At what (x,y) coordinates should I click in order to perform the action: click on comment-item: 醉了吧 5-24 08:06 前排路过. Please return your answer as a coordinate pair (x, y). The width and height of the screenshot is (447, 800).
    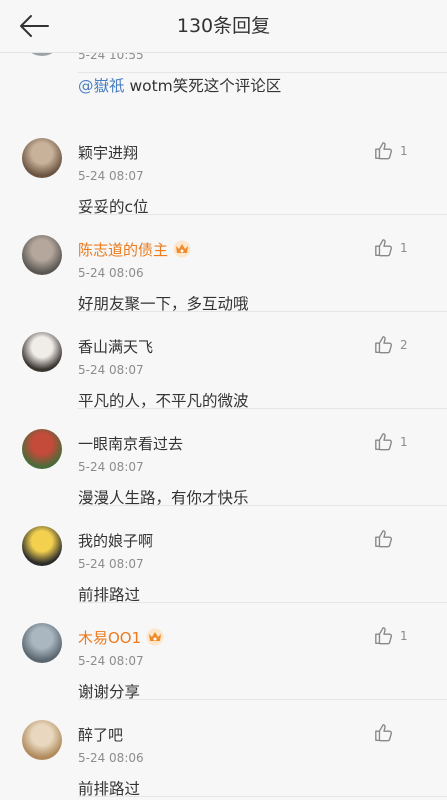
    Looking at the image, I should click on (223, 749).